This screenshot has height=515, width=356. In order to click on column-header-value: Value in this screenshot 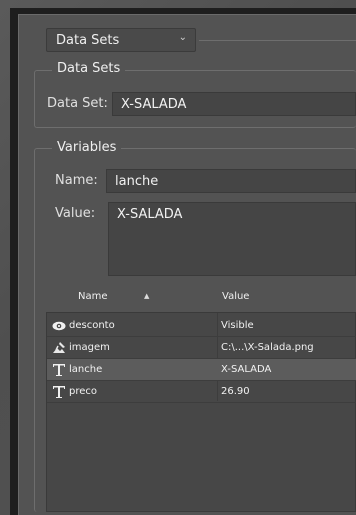, I will do `click(235, 296)`.